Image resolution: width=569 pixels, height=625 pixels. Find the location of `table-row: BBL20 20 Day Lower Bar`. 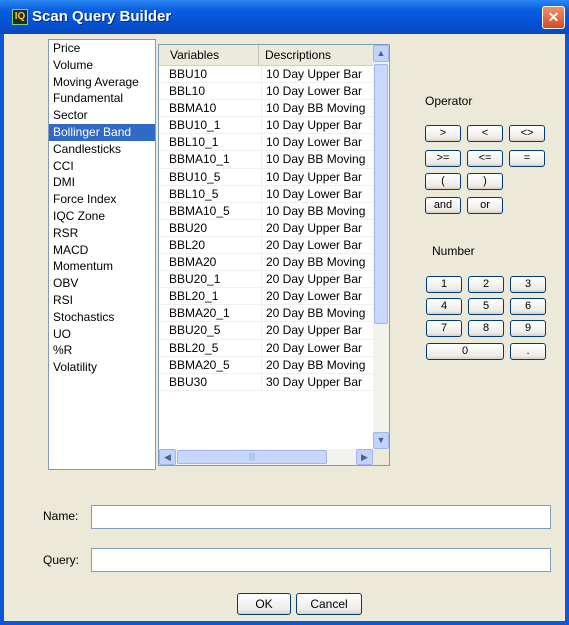

table-row: BBL20 20 Day Lower Bar is located at coordinates (266, 245).